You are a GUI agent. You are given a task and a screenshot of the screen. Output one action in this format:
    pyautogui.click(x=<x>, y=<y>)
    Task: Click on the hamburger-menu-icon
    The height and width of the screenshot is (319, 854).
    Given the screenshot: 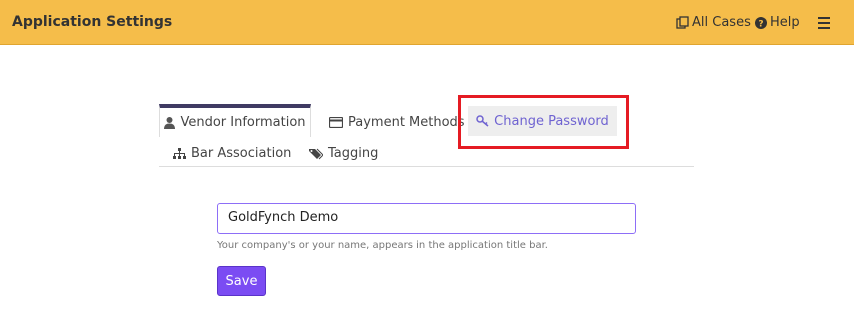 What is the action you would take?
    pyautogui.click(x=824, y=24)
    